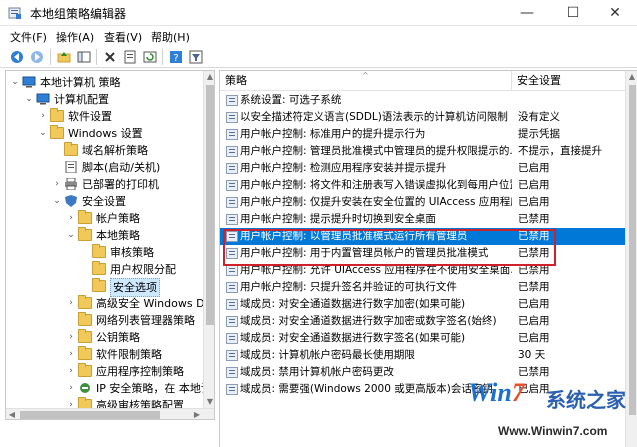 The height and width of the screenshot is (447, 637). What do you see at coordinates (376, 202) in the screenshot?
I see `policy-name: 用户帐户控制: 仅提升安装在安全位置的 UIAccess 应用程序` at bounding box center [376, 202].